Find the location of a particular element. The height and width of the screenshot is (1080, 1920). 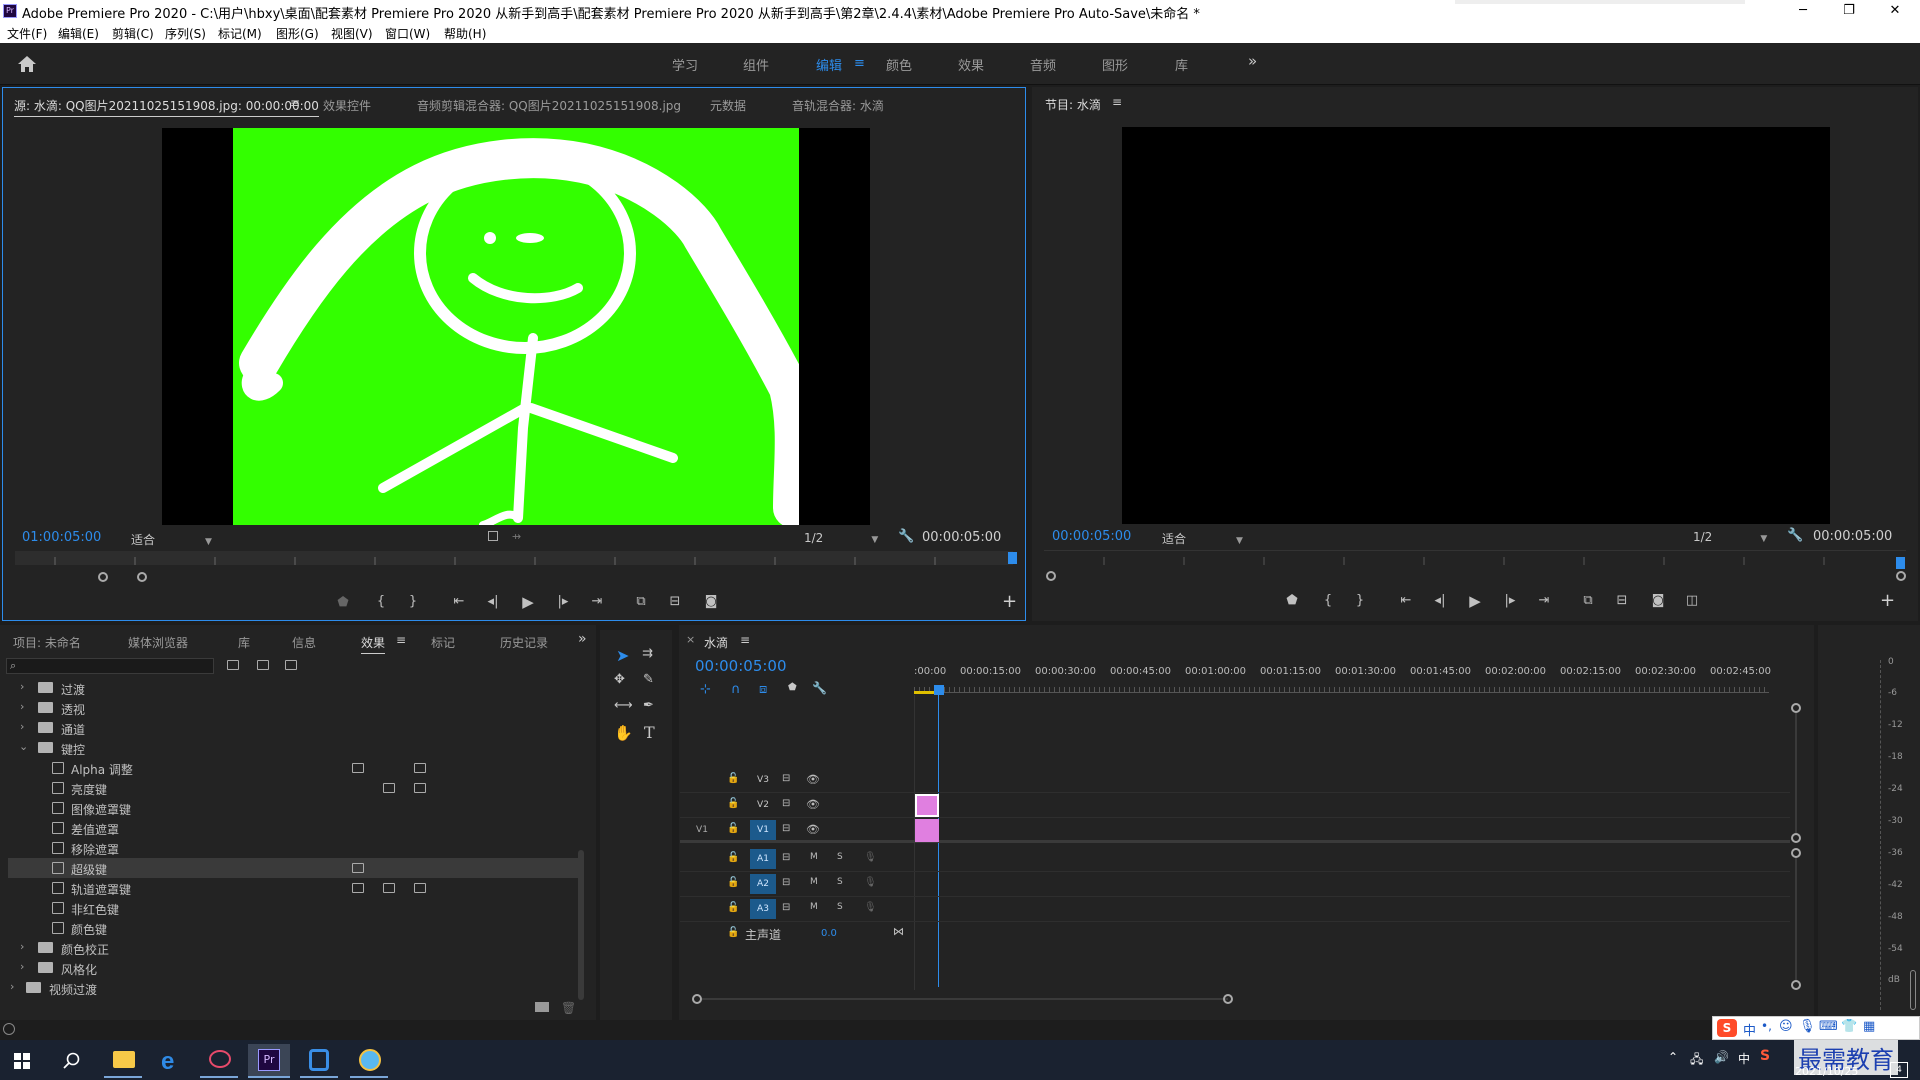

drag-video-icon: ⇸ is located at coordinates (516, 536).